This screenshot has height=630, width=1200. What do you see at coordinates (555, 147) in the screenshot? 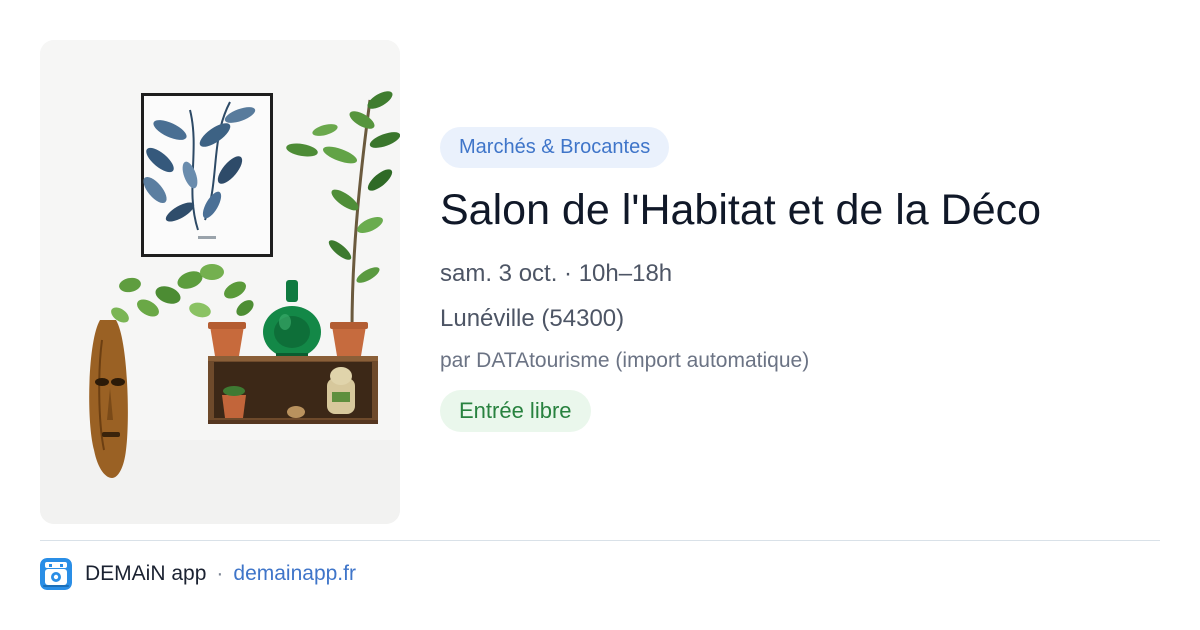
I see `category-badge: Marchés & Brocantes` at bounding box center [555, 147].